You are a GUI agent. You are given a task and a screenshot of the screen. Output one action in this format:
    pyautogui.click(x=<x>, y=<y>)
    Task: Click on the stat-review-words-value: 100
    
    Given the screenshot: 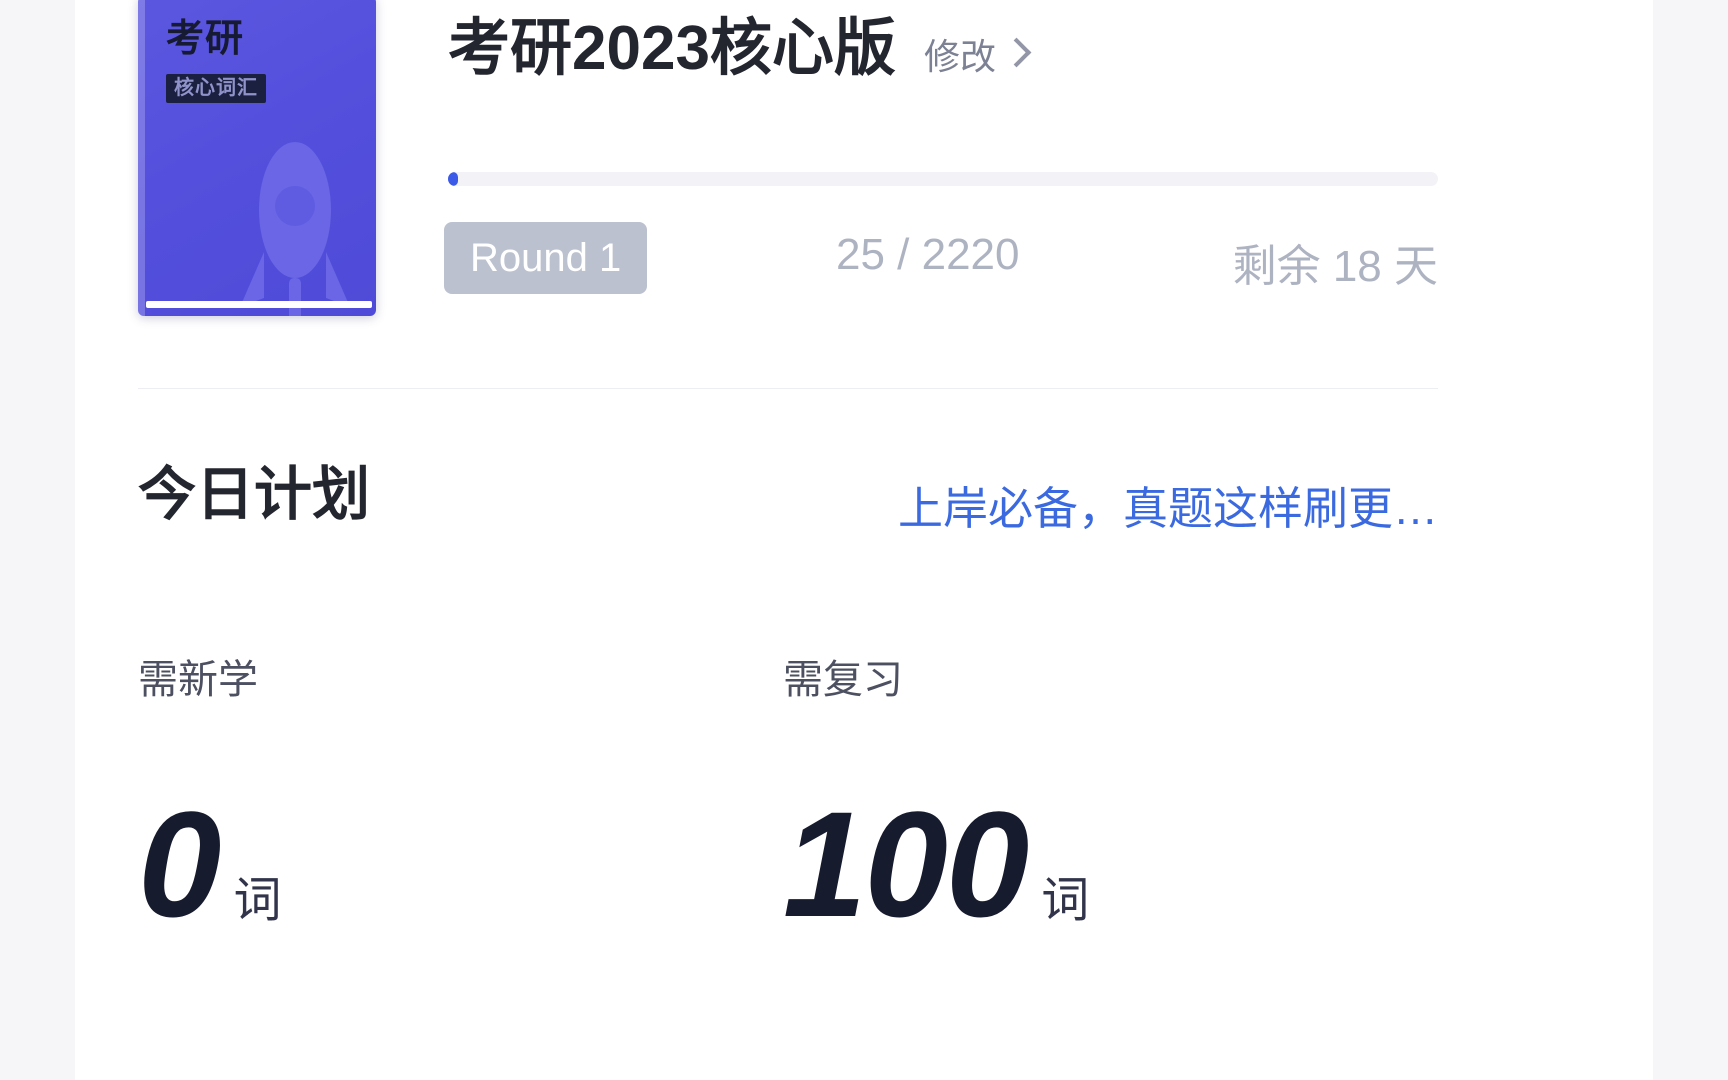 What is the action you would take?
    pyautogui.click(x=906, y=864)
    